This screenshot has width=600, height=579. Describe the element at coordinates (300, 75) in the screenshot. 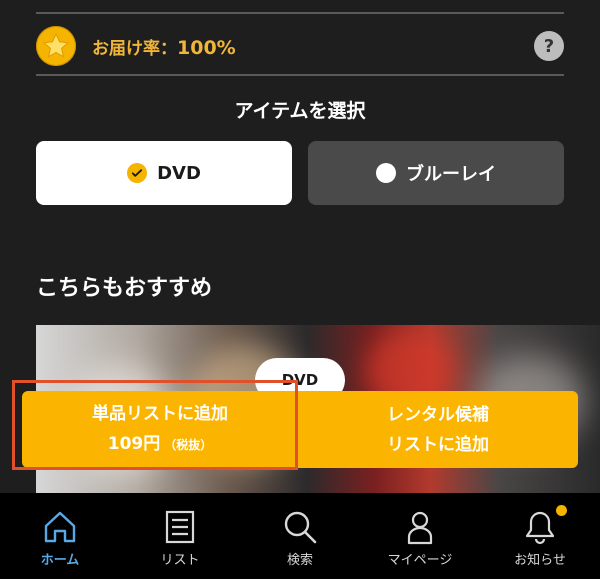

I see `delivery-divider` at that location.